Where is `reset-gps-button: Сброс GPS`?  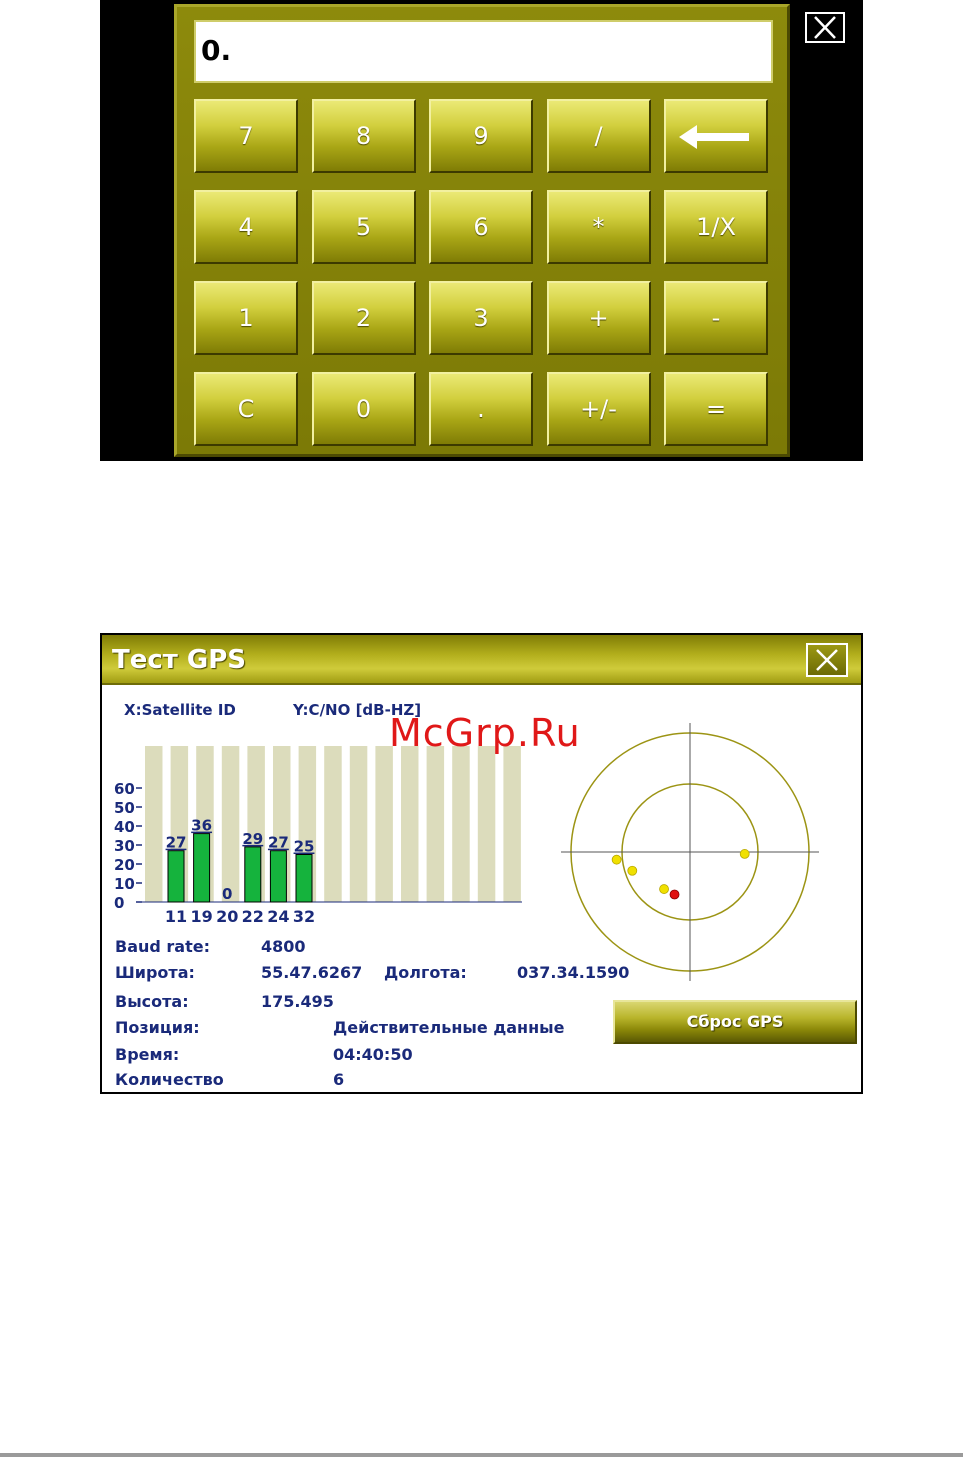
reset-gps-button: Сброс GPS is located at coordinates (735, 1022).